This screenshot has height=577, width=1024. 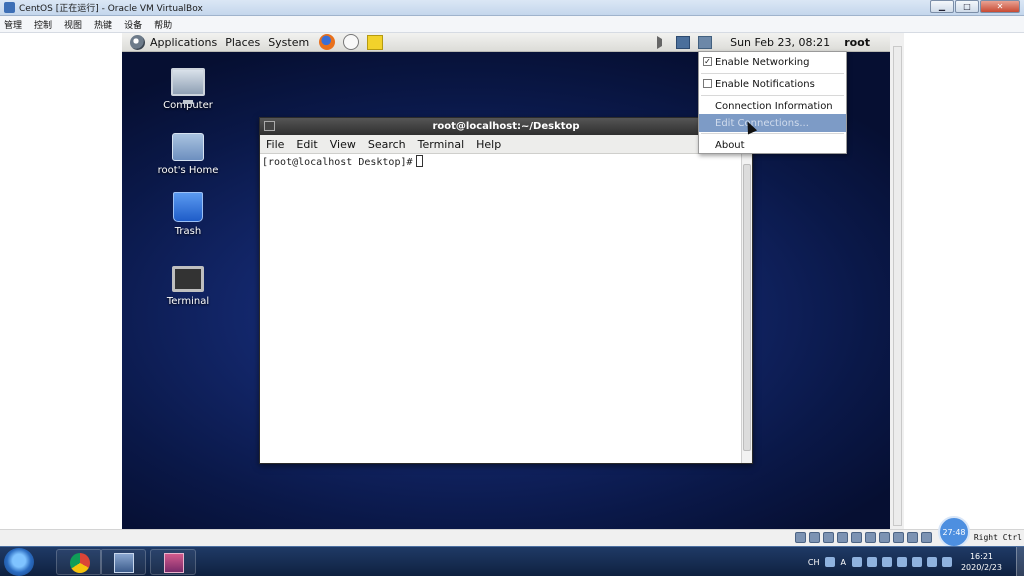 What do you see at coordinates (188, 86) in the screenshot?
I see `computer-icon` at bounding box center [188, 86].